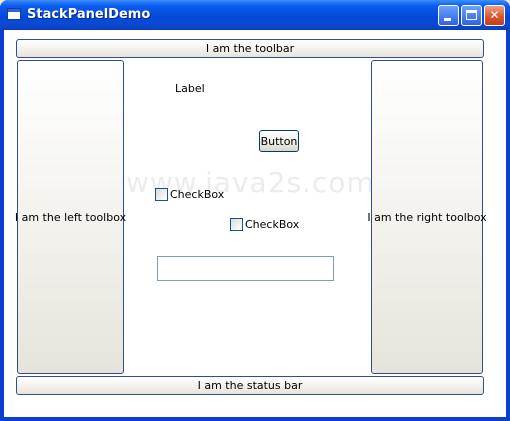 The image size is (510, 421). I want to click on window-icon, so click(14, 14).